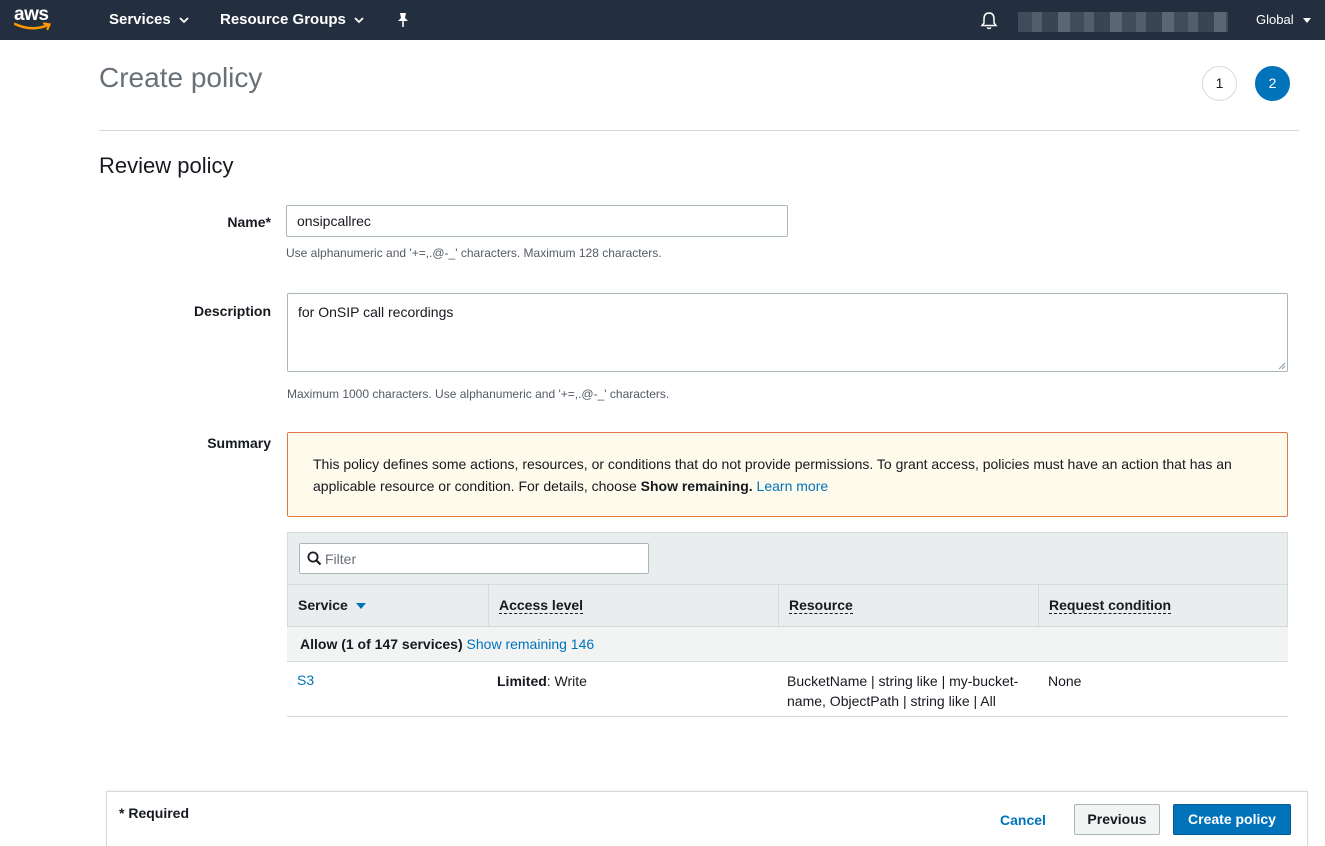 The height and width of the screenshot is (846, 1325). Describe the element at coordinates (1272, 83) in the screenshot. I see `step-indicator-2-active: 2` at that location.